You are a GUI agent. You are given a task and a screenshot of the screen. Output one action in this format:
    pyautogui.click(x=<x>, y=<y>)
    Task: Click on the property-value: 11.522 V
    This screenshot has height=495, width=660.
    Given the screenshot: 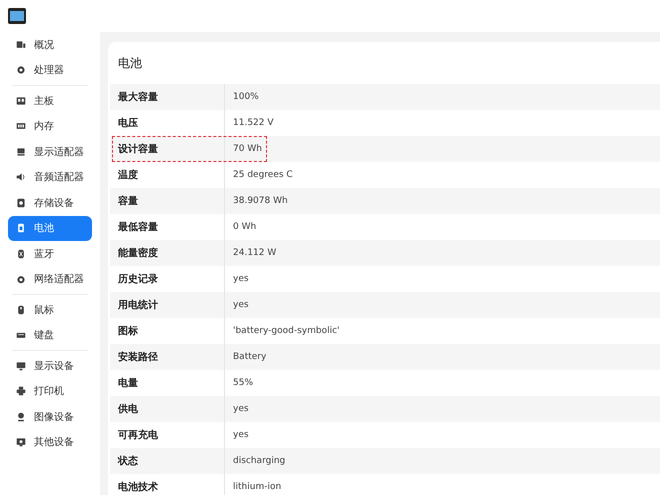 What is the action you would take?
    pyautogui.click(x=253, y=123)
    